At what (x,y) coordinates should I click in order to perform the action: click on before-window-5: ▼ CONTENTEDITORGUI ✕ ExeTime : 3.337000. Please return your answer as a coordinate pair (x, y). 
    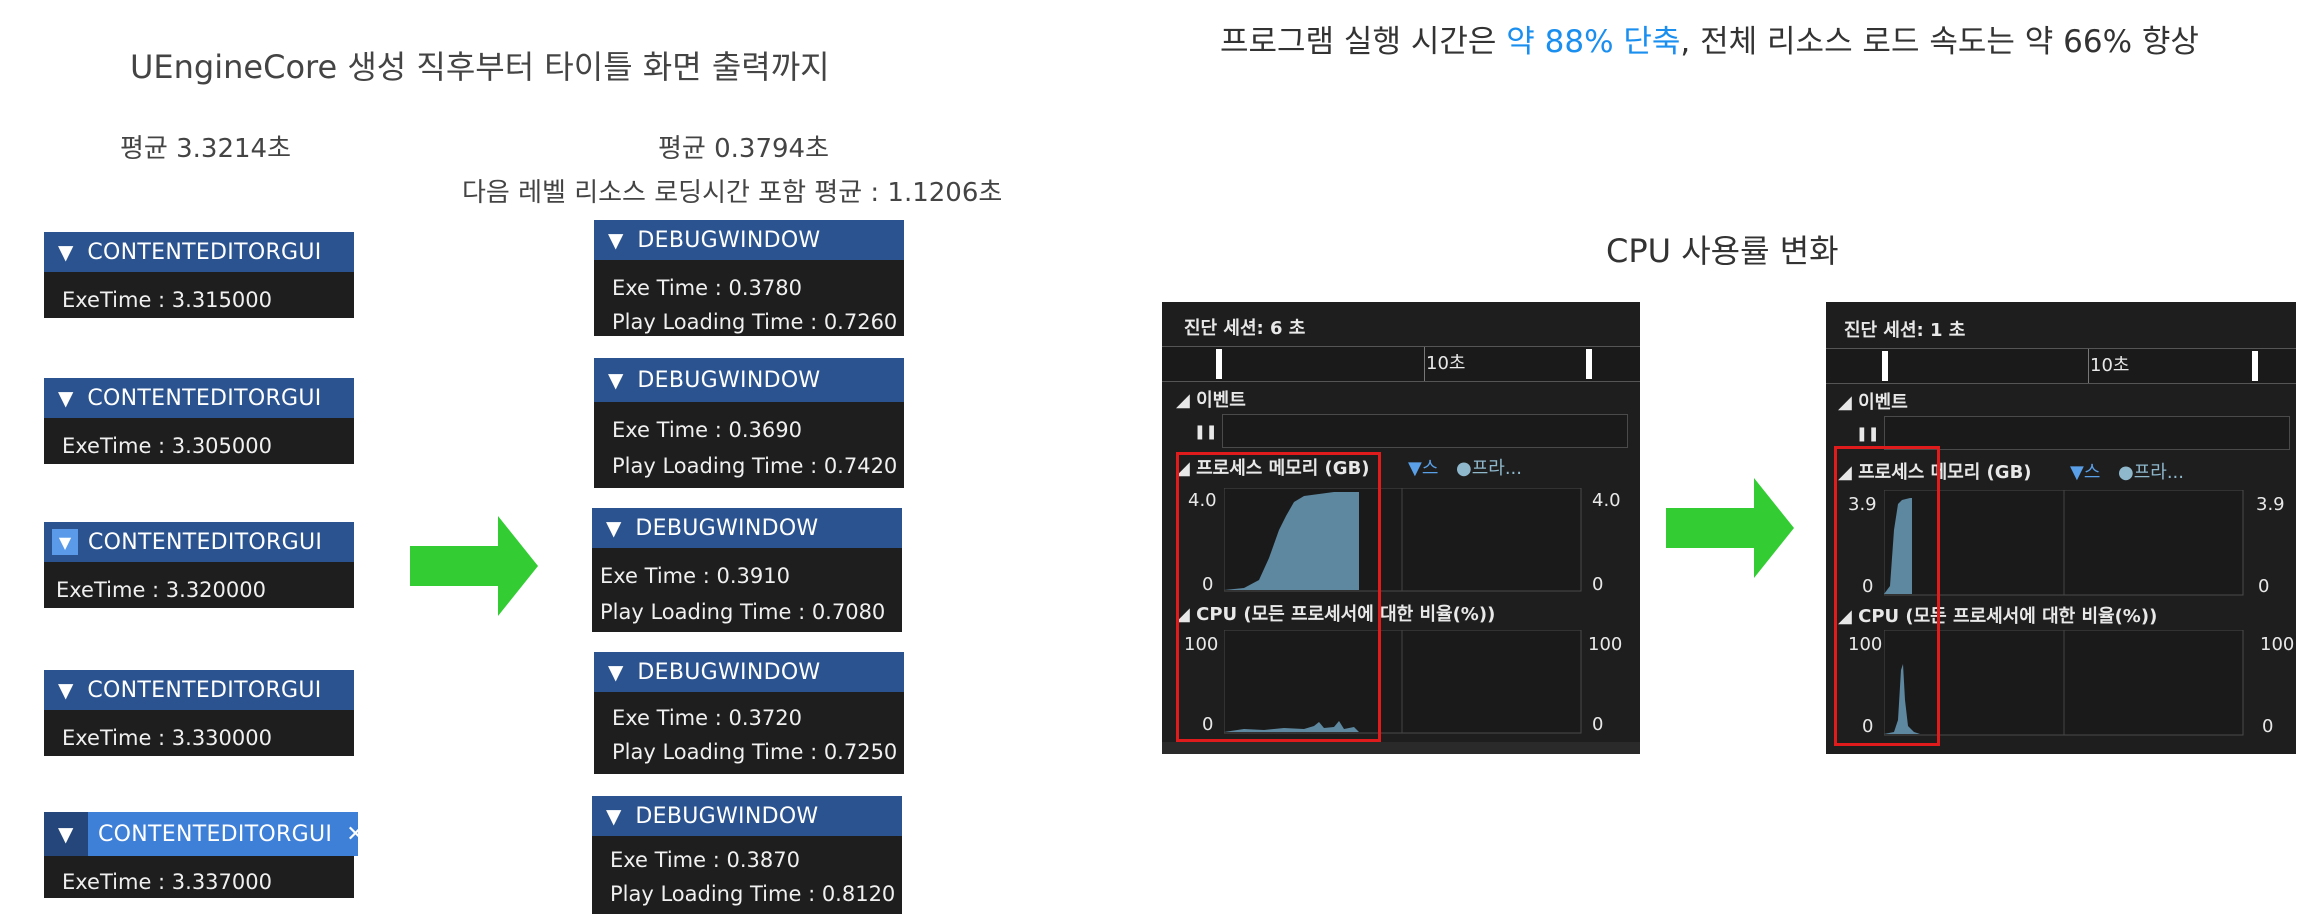
    Looking at the image, I should click on (204, 855).